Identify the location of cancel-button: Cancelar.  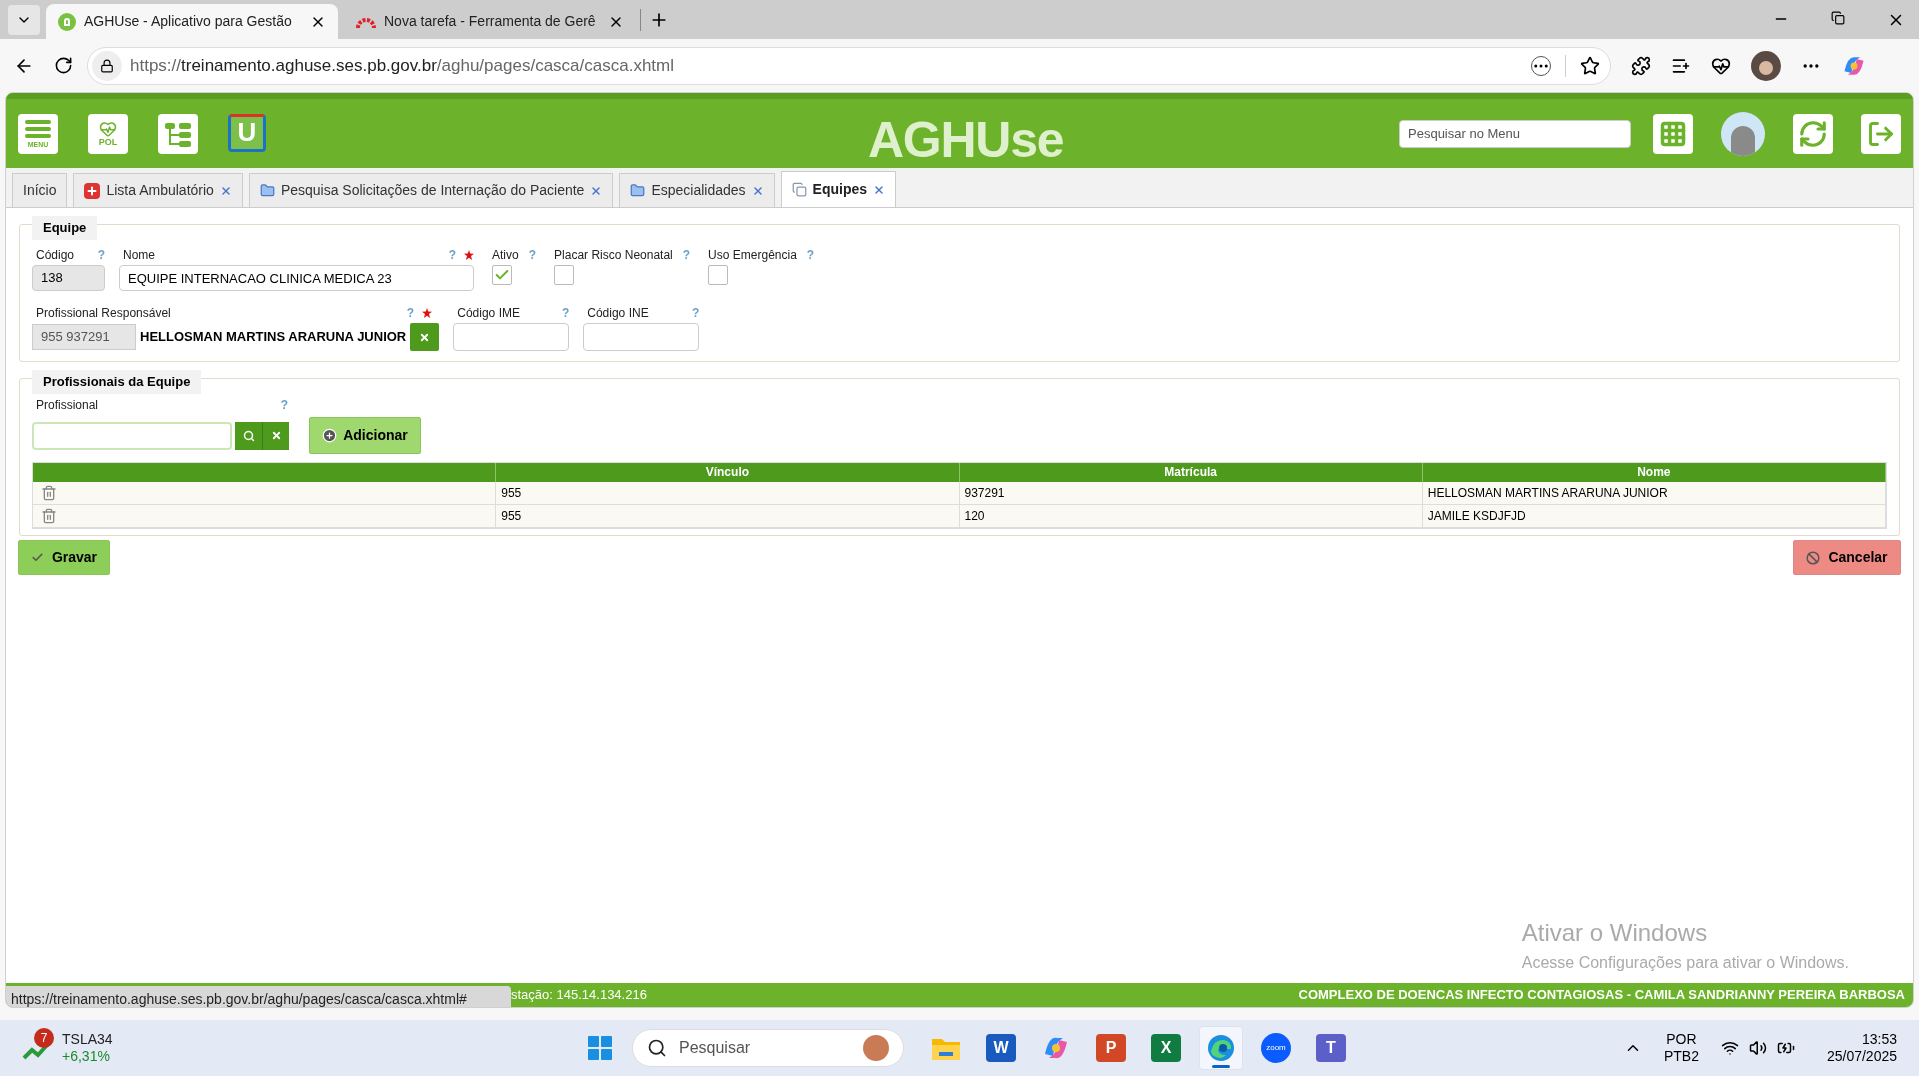
(1847, 557).